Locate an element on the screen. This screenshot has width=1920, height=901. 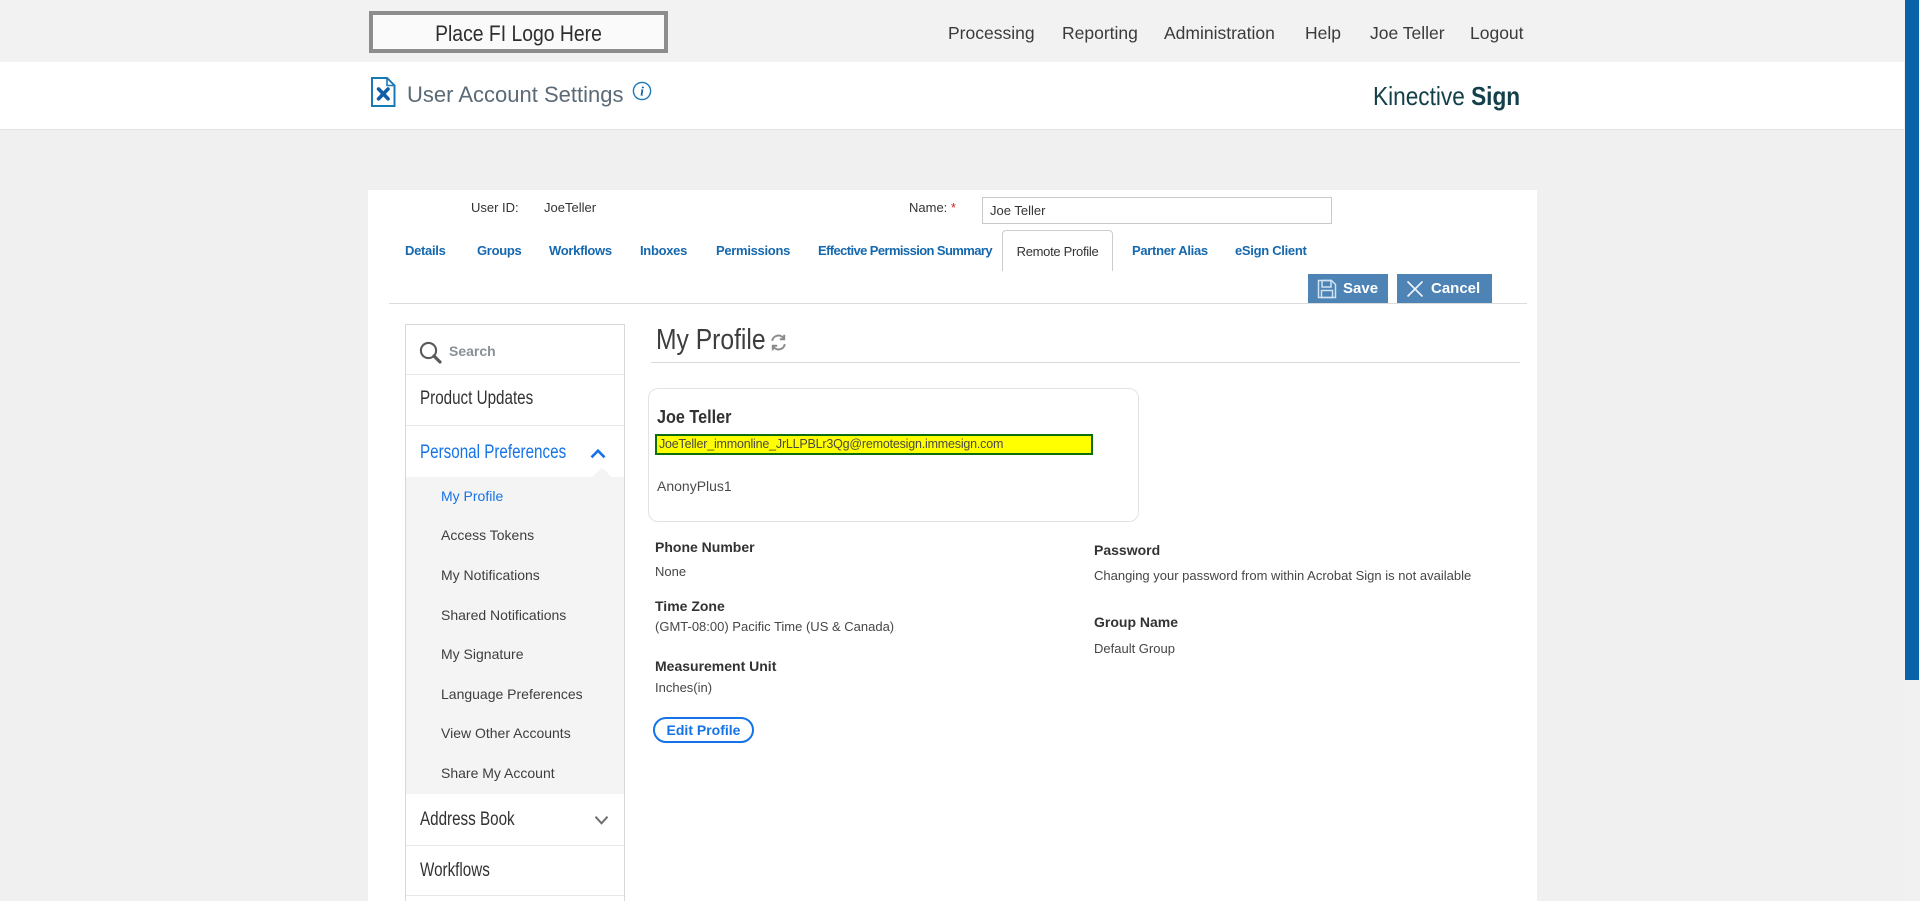
svg-text: i is located at coordinates (642, 91).